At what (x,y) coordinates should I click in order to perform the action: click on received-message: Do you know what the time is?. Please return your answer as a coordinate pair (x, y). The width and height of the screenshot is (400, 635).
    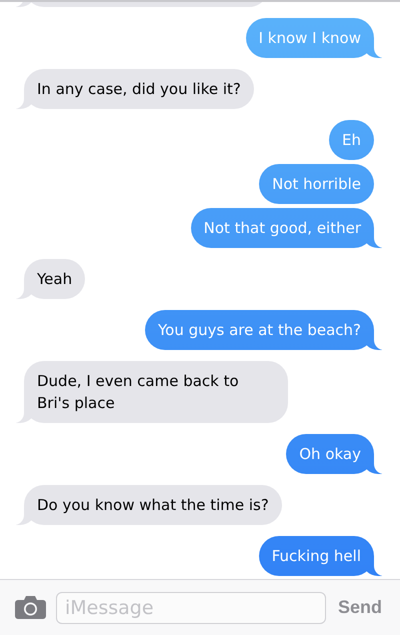
    Looking at the image, I should click on (148, 505).